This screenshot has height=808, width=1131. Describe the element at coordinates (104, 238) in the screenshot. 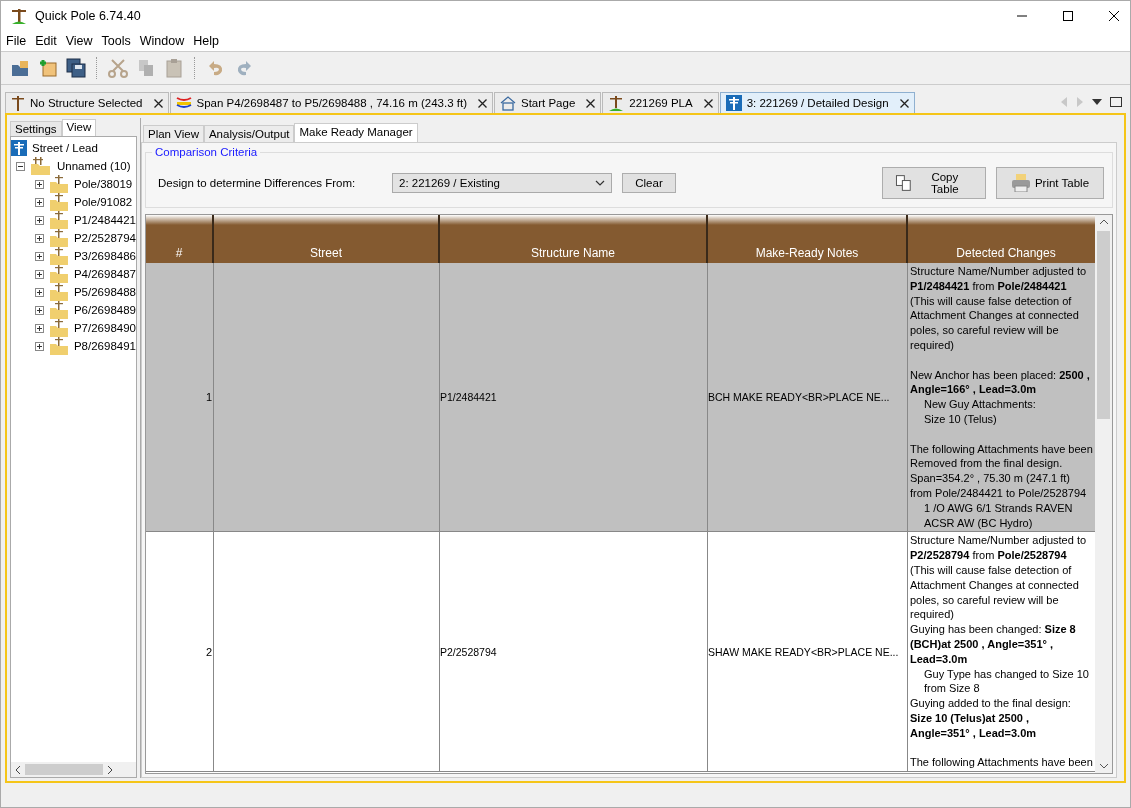

I see `tree-item: P2/2528794` at that location.